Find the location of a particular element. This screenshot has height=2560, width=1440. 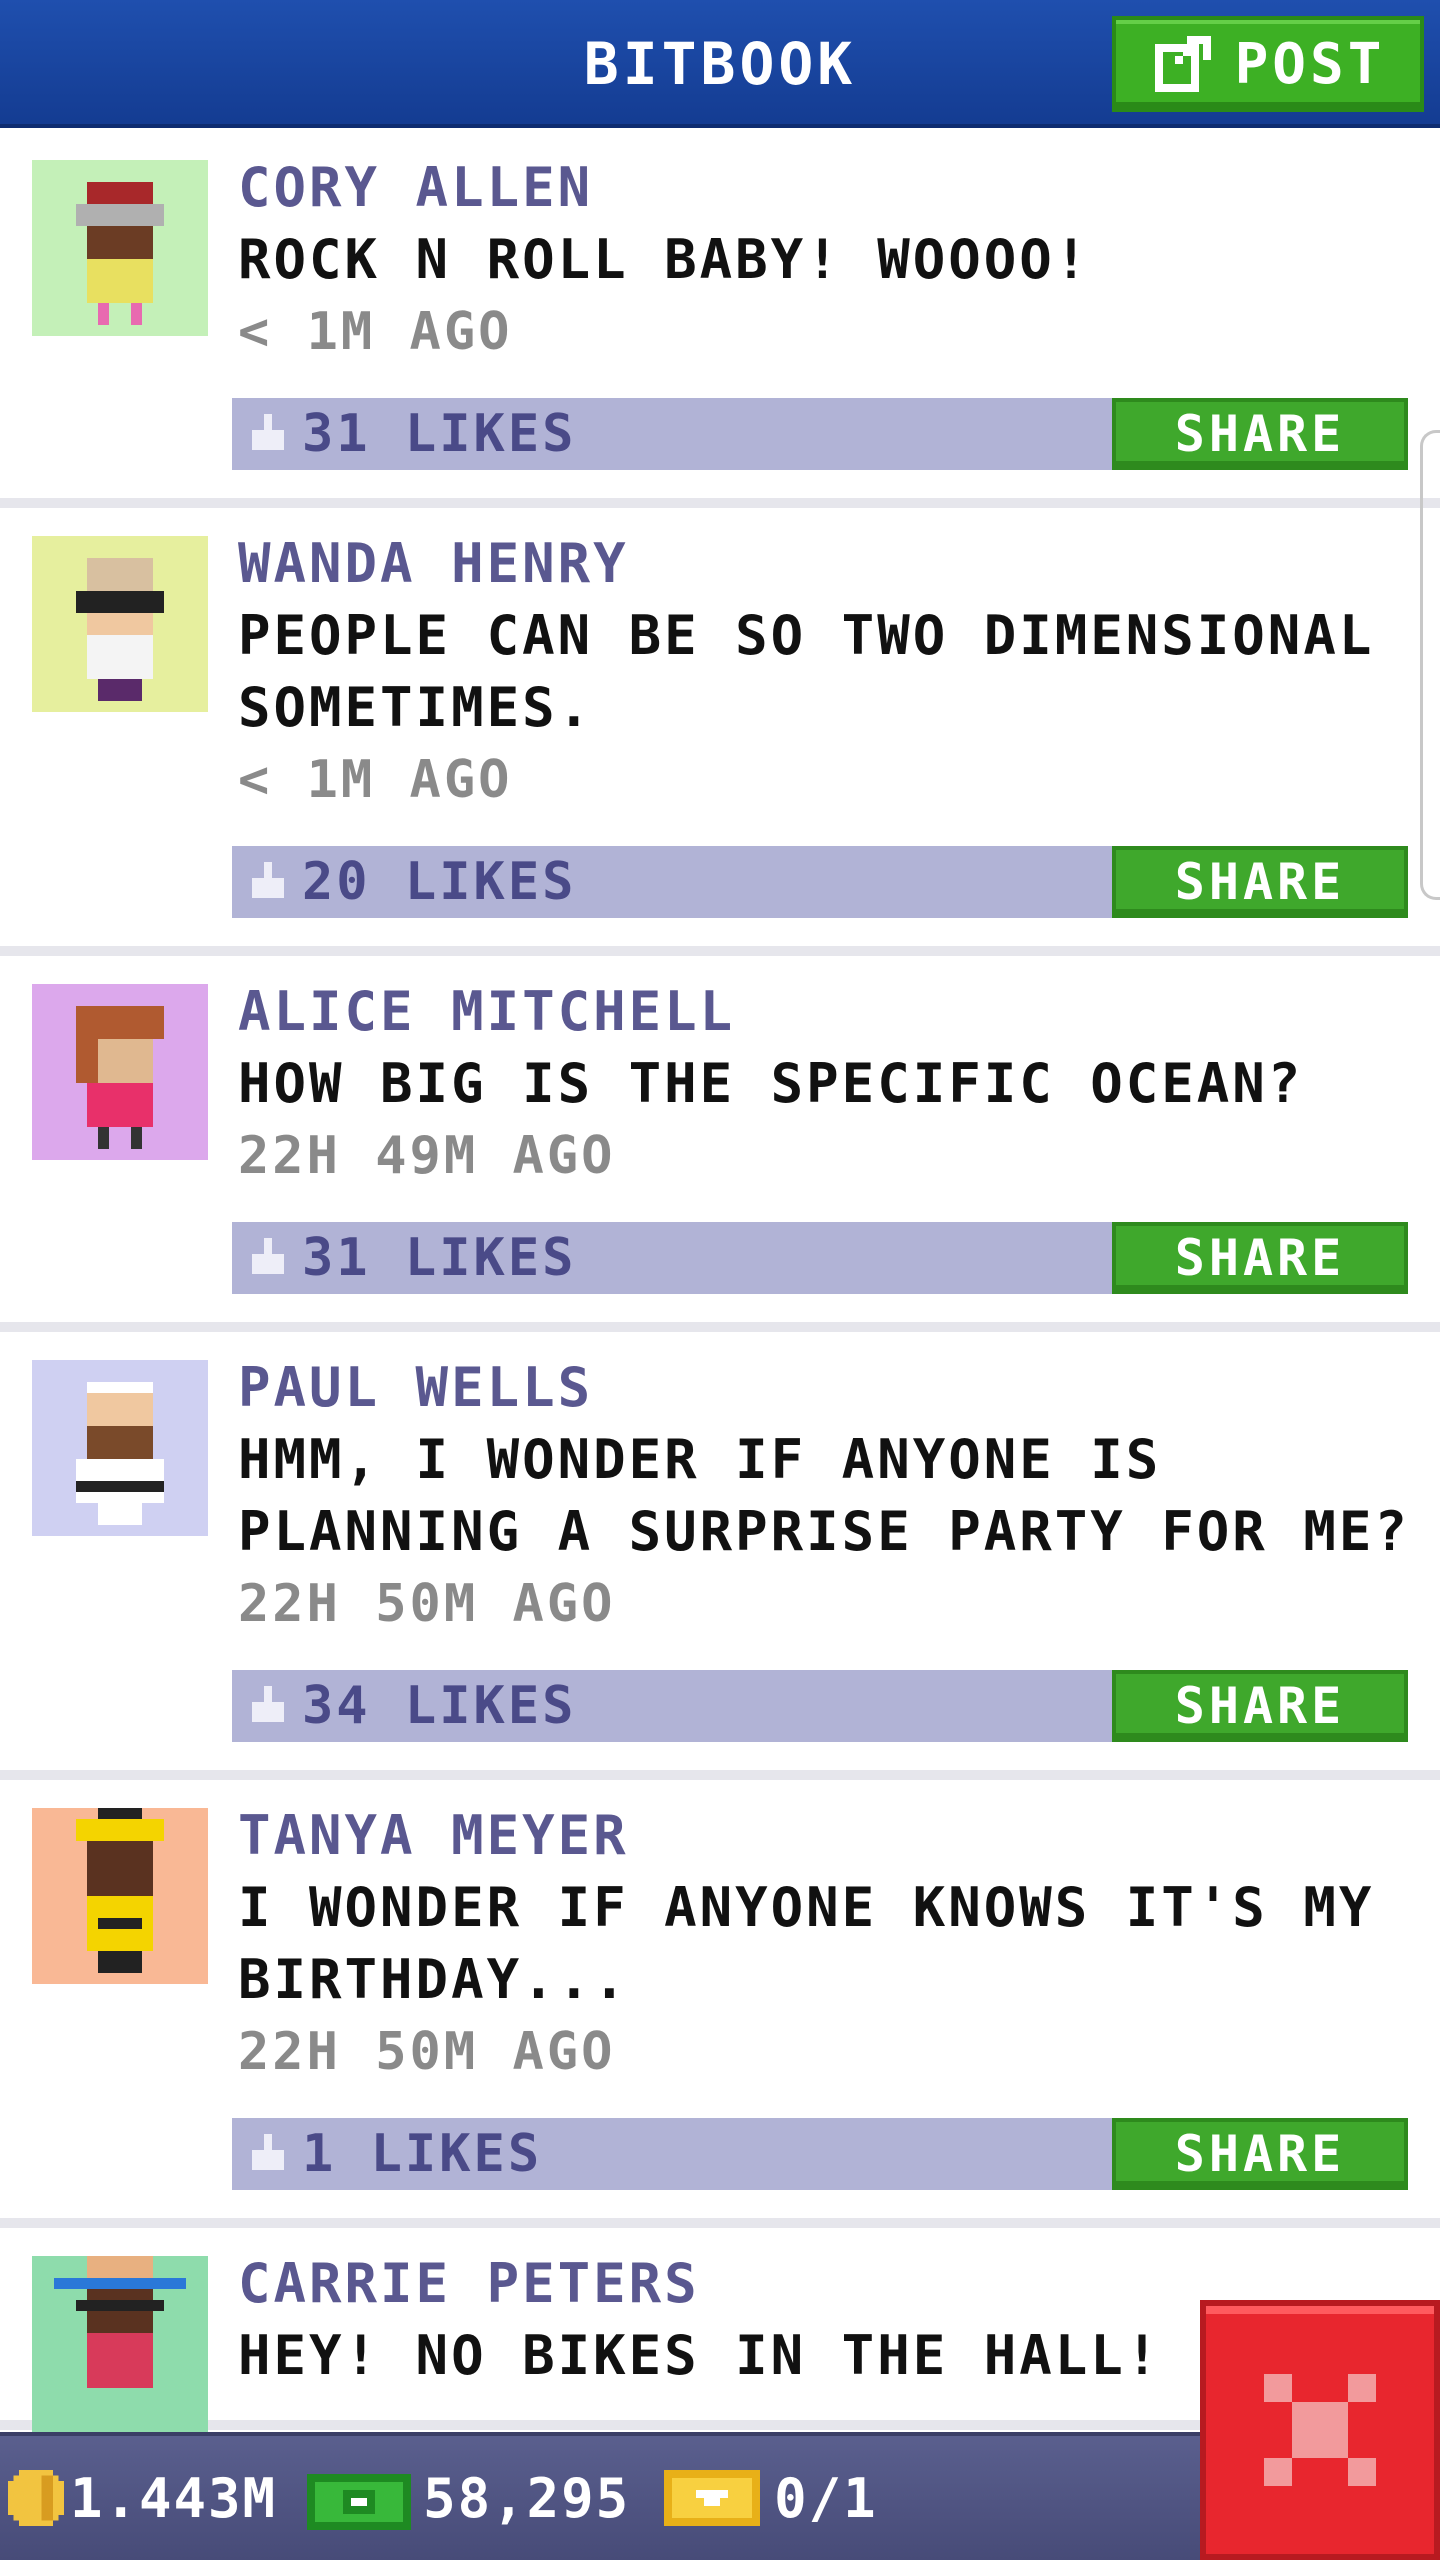

bux-stat: 58,295 is located at coordinates (453, 2498).